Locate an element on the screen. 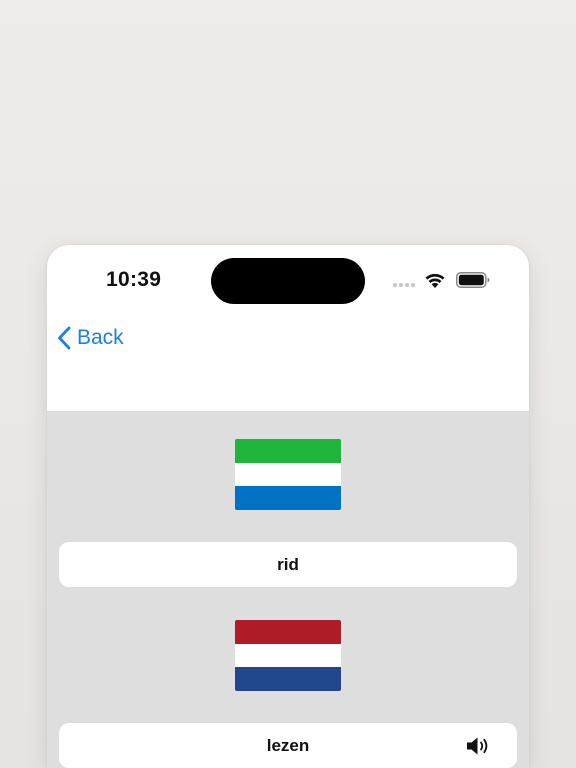  dynamic-island is located at coordinates (288, 281).